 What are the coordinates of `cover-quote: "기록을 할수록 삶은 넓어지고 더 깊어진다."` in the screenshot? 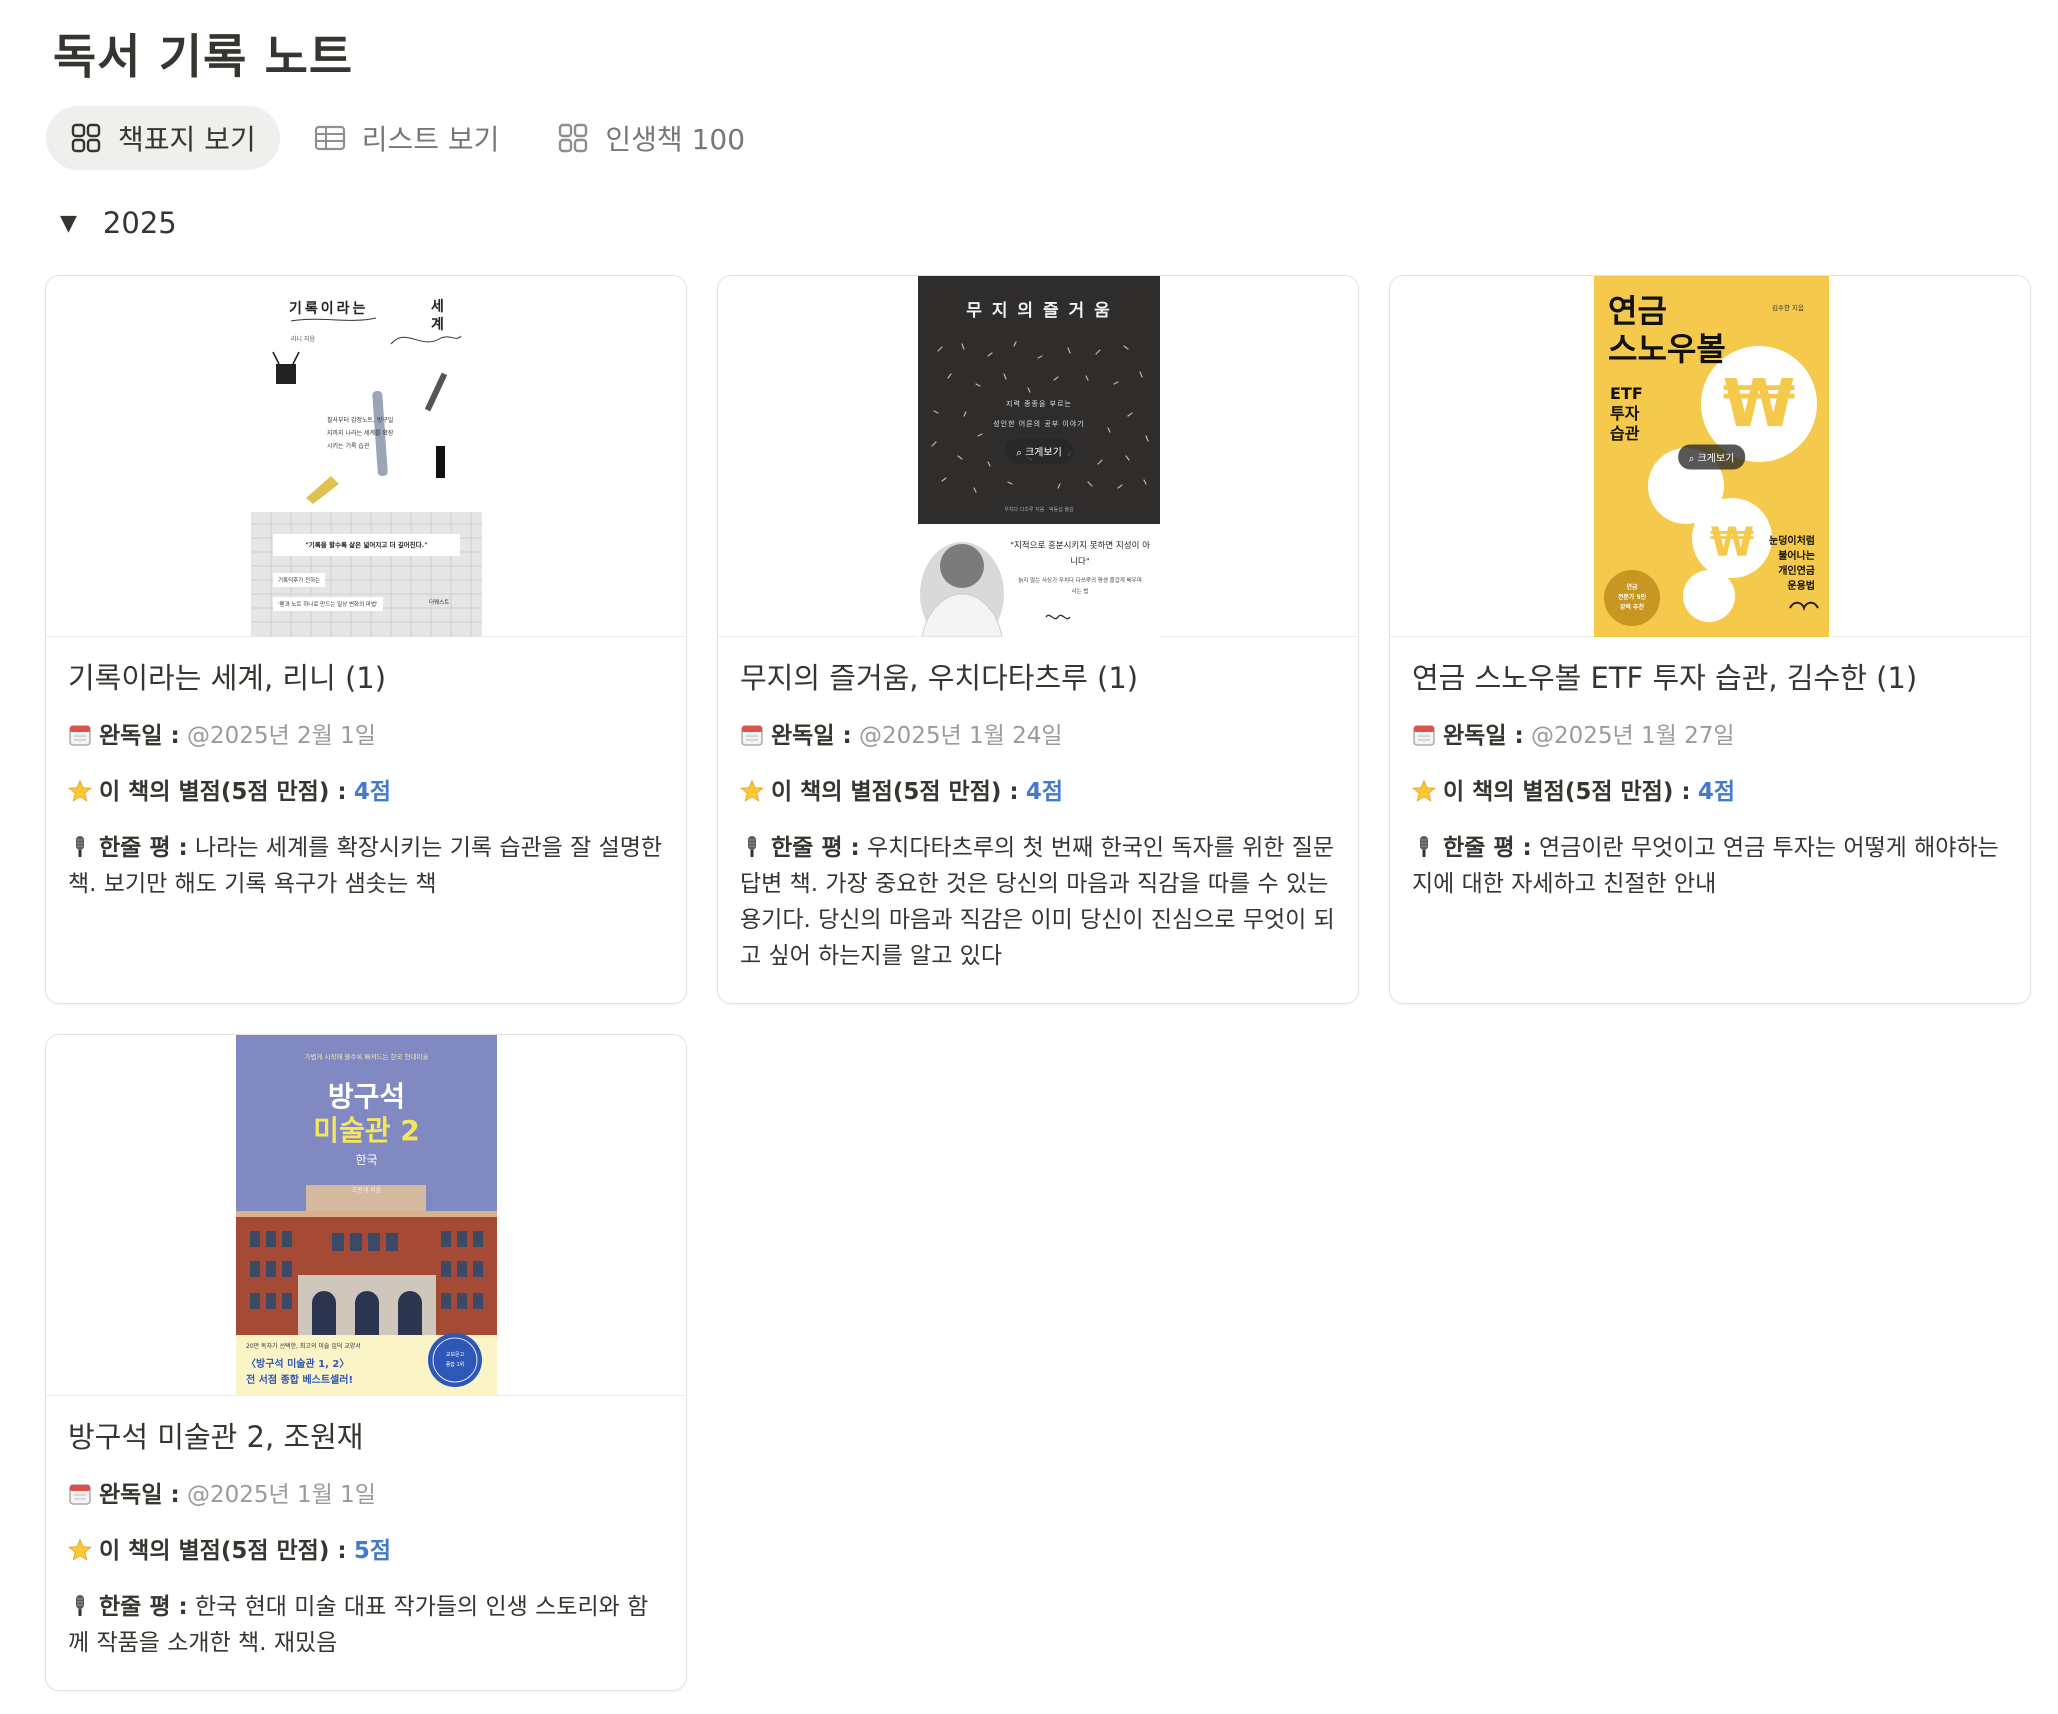 It's located at (366, 545).